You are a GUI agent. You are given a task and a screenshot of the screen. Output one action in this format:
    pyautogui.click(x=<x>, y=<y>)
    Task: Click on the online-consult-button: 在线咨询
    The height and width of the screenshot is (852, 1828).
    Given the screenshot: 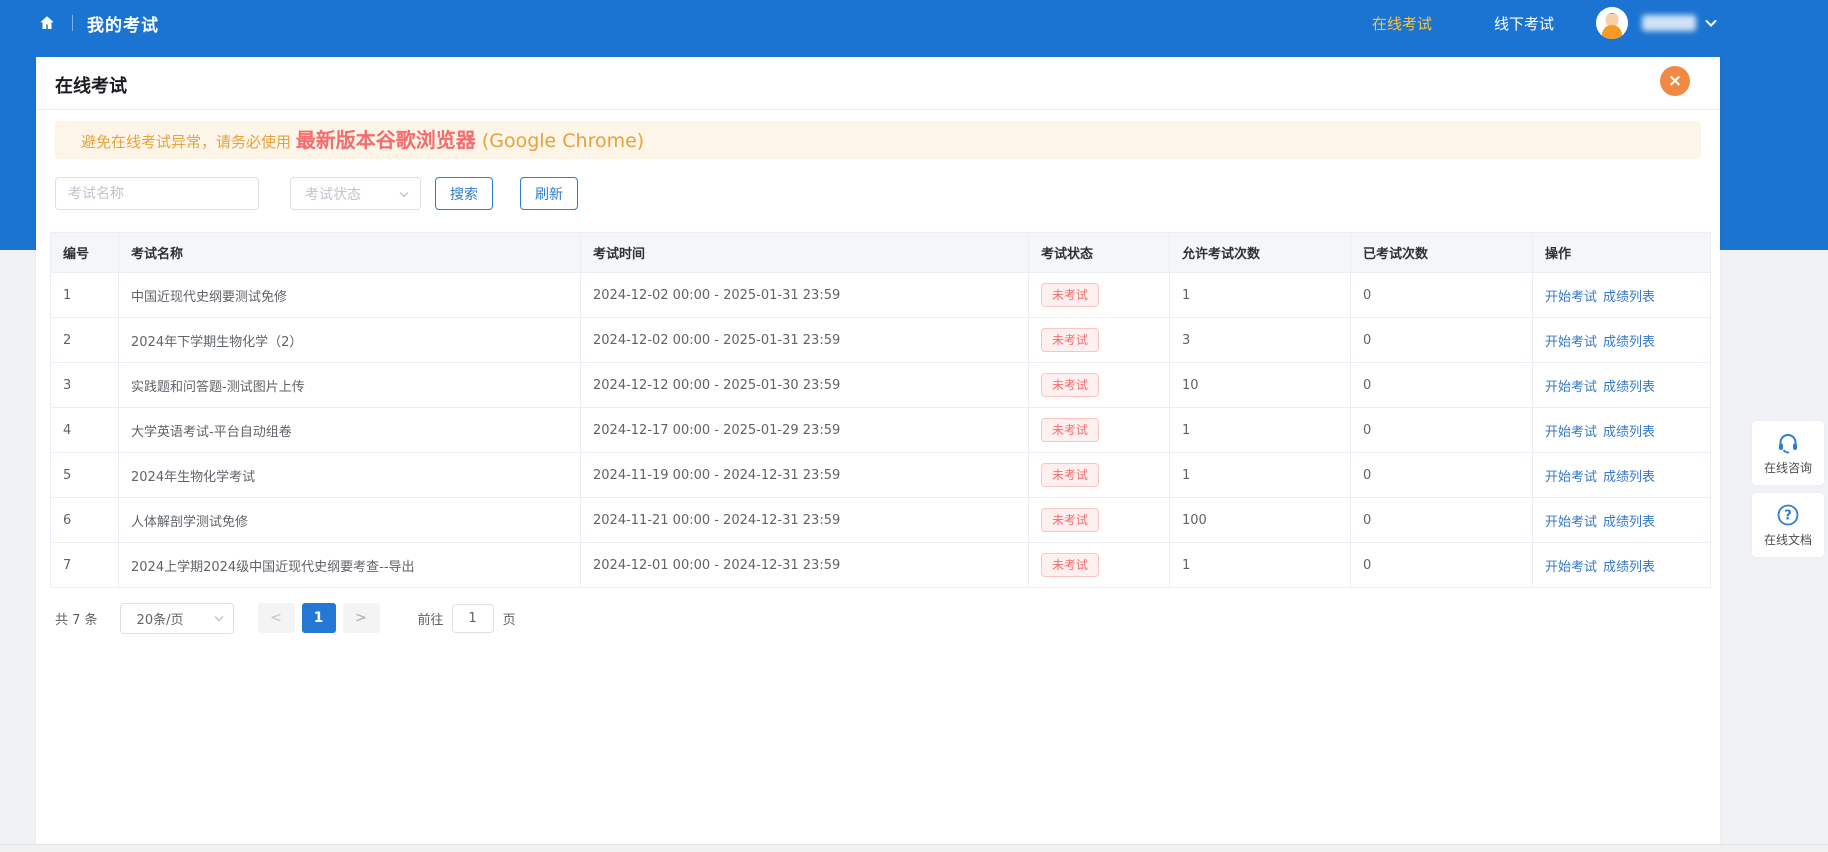 What is the action you would take?
    pyautogui.click(x=1788, y=453)
    